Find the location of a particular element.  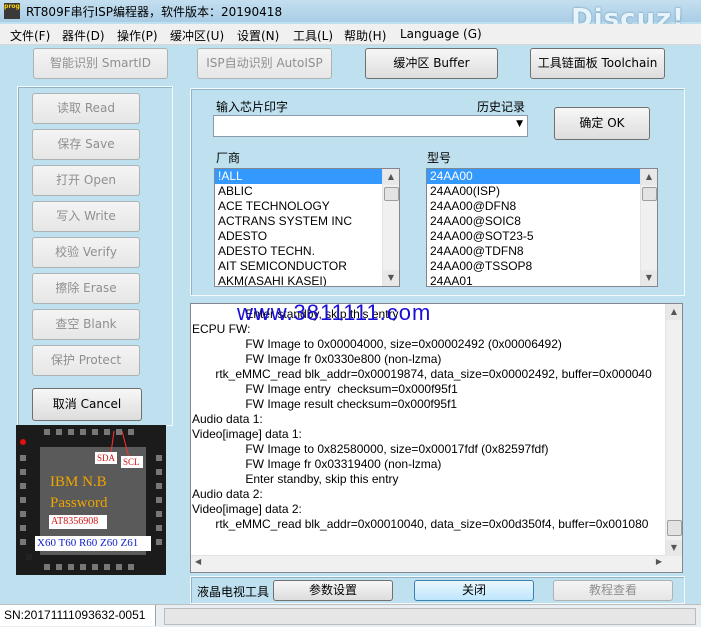

menu-file: 文件(F) is located at coordinates (30, 35).